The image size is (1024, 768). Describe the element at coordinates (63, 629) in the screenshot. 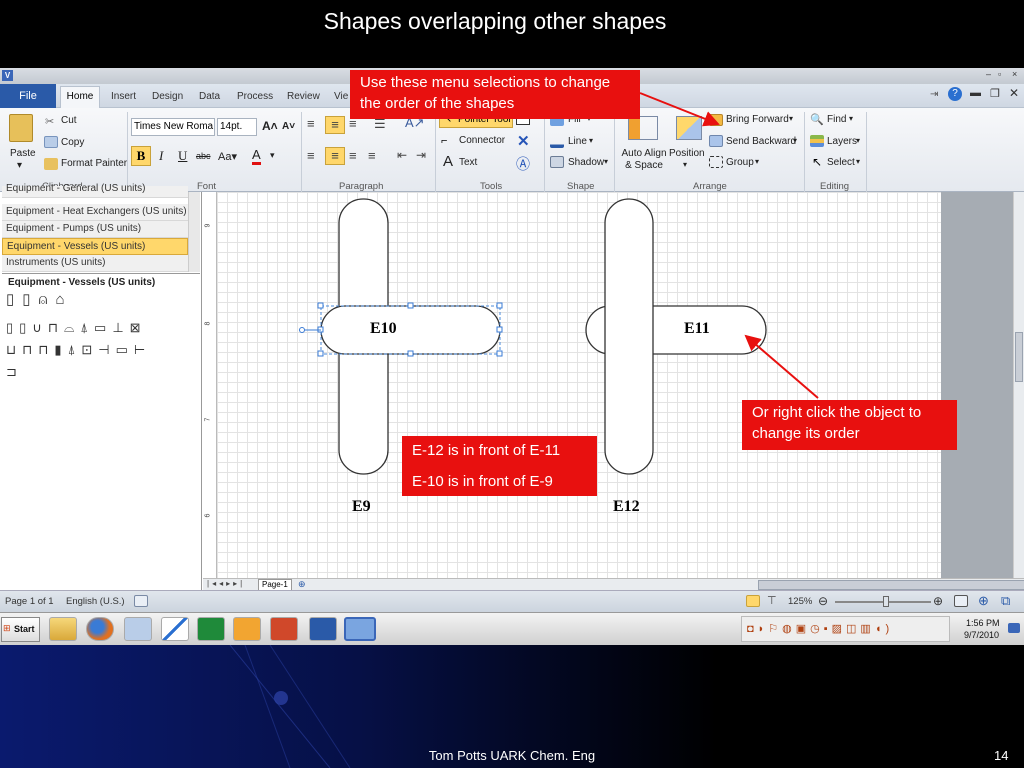

I see `explorer-icon` at that location.